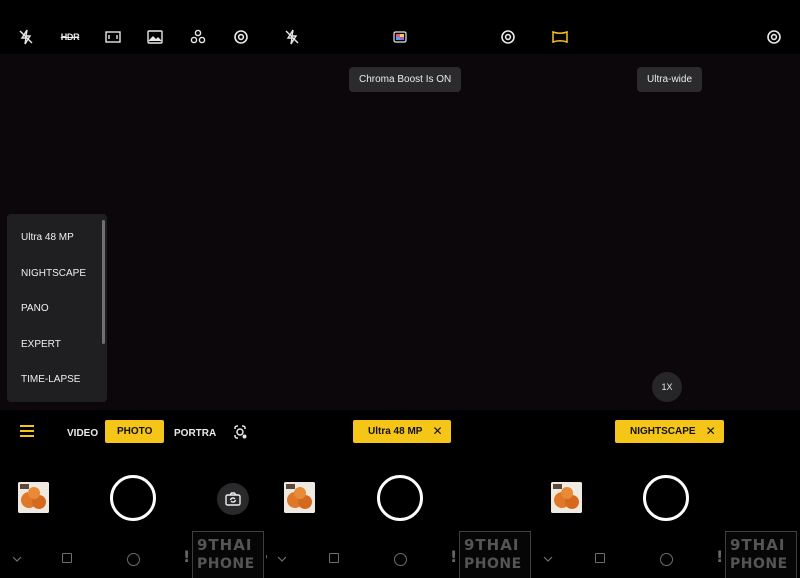 The image size is (800, 578). I want to click on bottom-controls: VIDEO PHOTO PORTRAIT ! 9THAI PHONE, so click(133, 494).